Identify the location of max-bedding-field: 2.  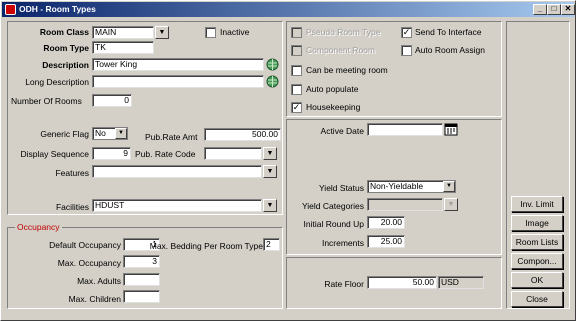
(271, 244).